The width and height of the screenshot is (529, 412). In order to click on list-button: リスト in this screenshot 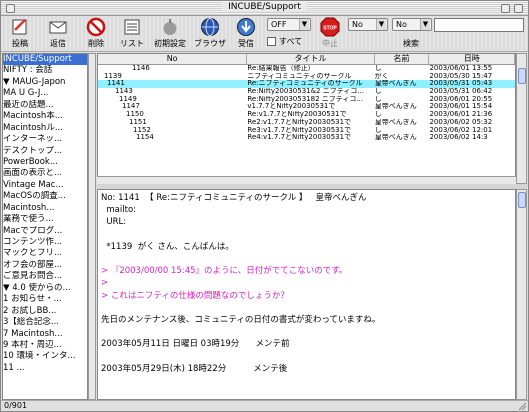, I will do `click(132, 34)`.